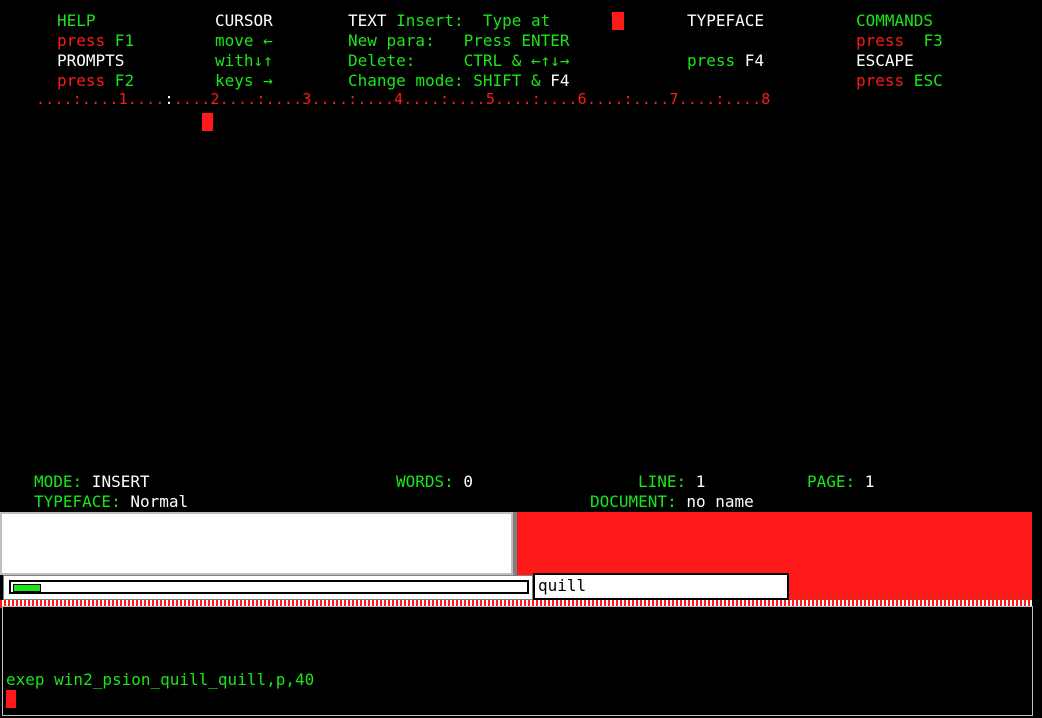 The image size is (1042, 718). I want to click on cursor-line-3: keys →, so click(244, 80).